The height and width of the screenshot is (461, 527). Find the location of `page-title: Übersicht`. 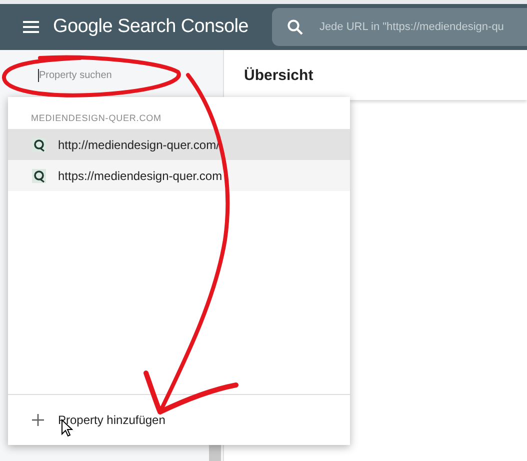

page-title: Übersicht is located at coordinates (375, 75).